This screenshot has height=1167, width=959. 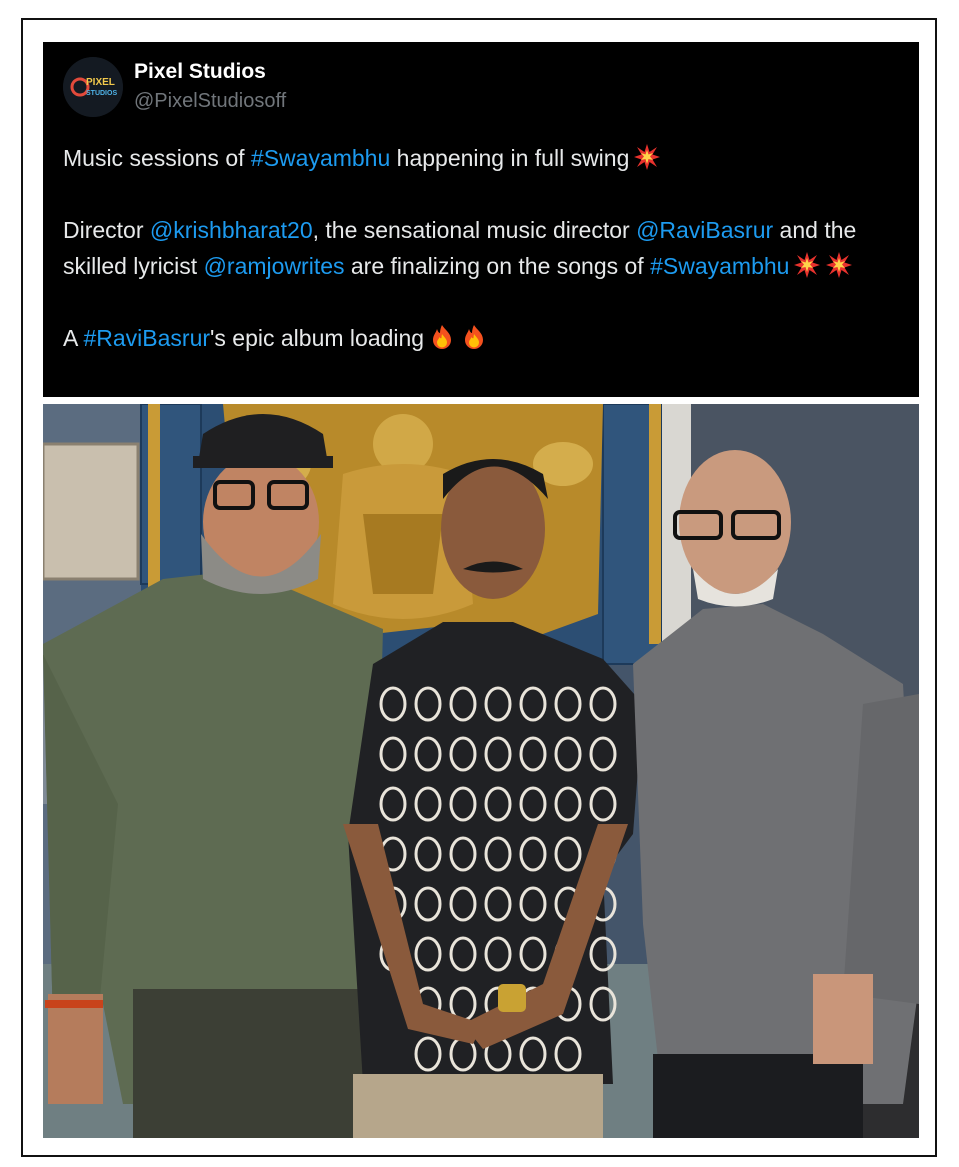 I want to click on tweet-paragraph-3: A #RaviBasrur's epic album loading, so click(x=483, y=338).